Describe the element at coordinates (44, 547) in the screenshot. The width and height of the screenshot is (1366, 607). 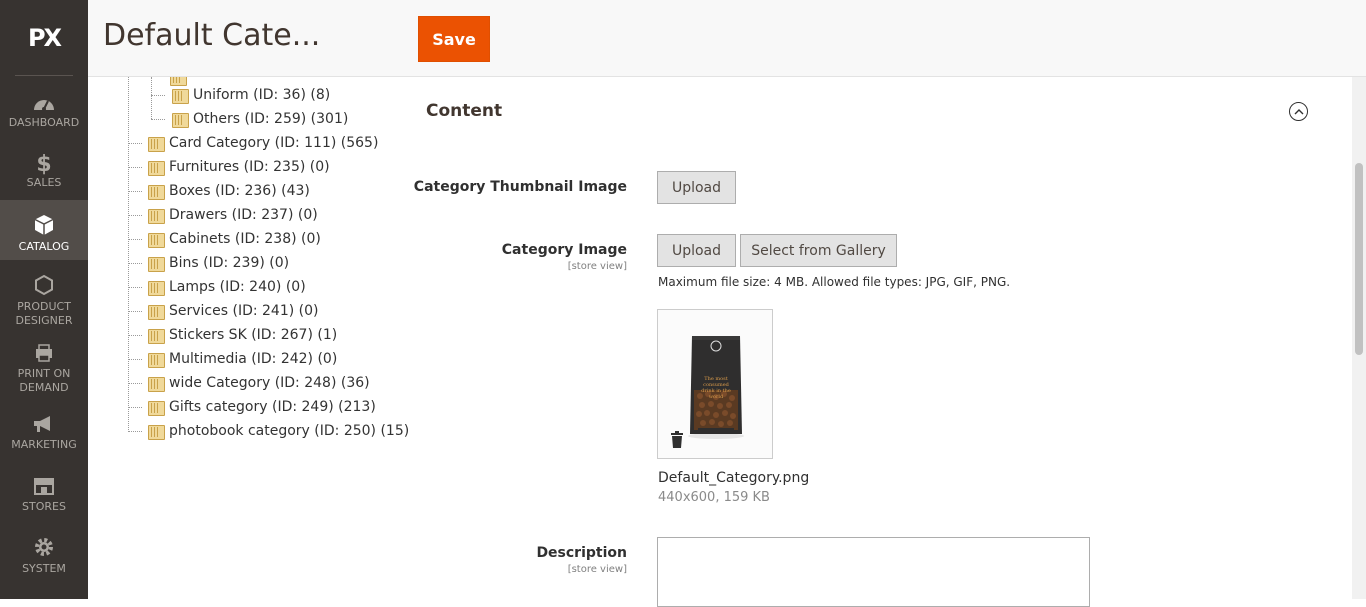
I see `gear-icon` at that location.